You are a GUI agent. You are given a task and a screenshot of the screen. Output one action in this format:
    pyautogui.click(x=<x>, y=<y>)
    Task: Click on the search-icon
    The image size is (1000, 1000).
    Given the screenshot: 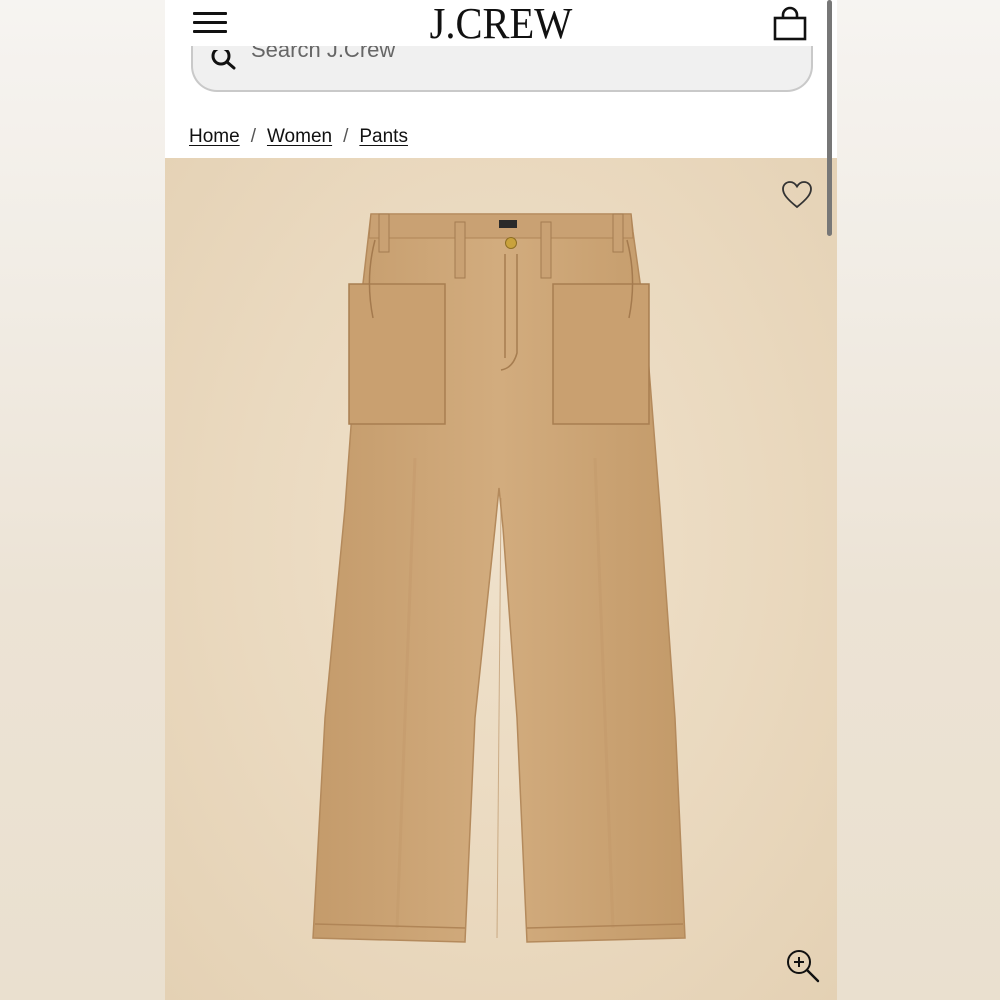 What is the action you would take?
    pyautogui.click(x=223, y=60)
    